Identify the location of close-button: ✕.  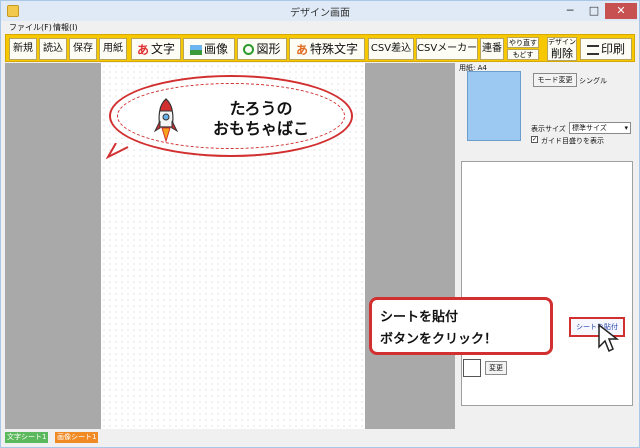
(621, 11).